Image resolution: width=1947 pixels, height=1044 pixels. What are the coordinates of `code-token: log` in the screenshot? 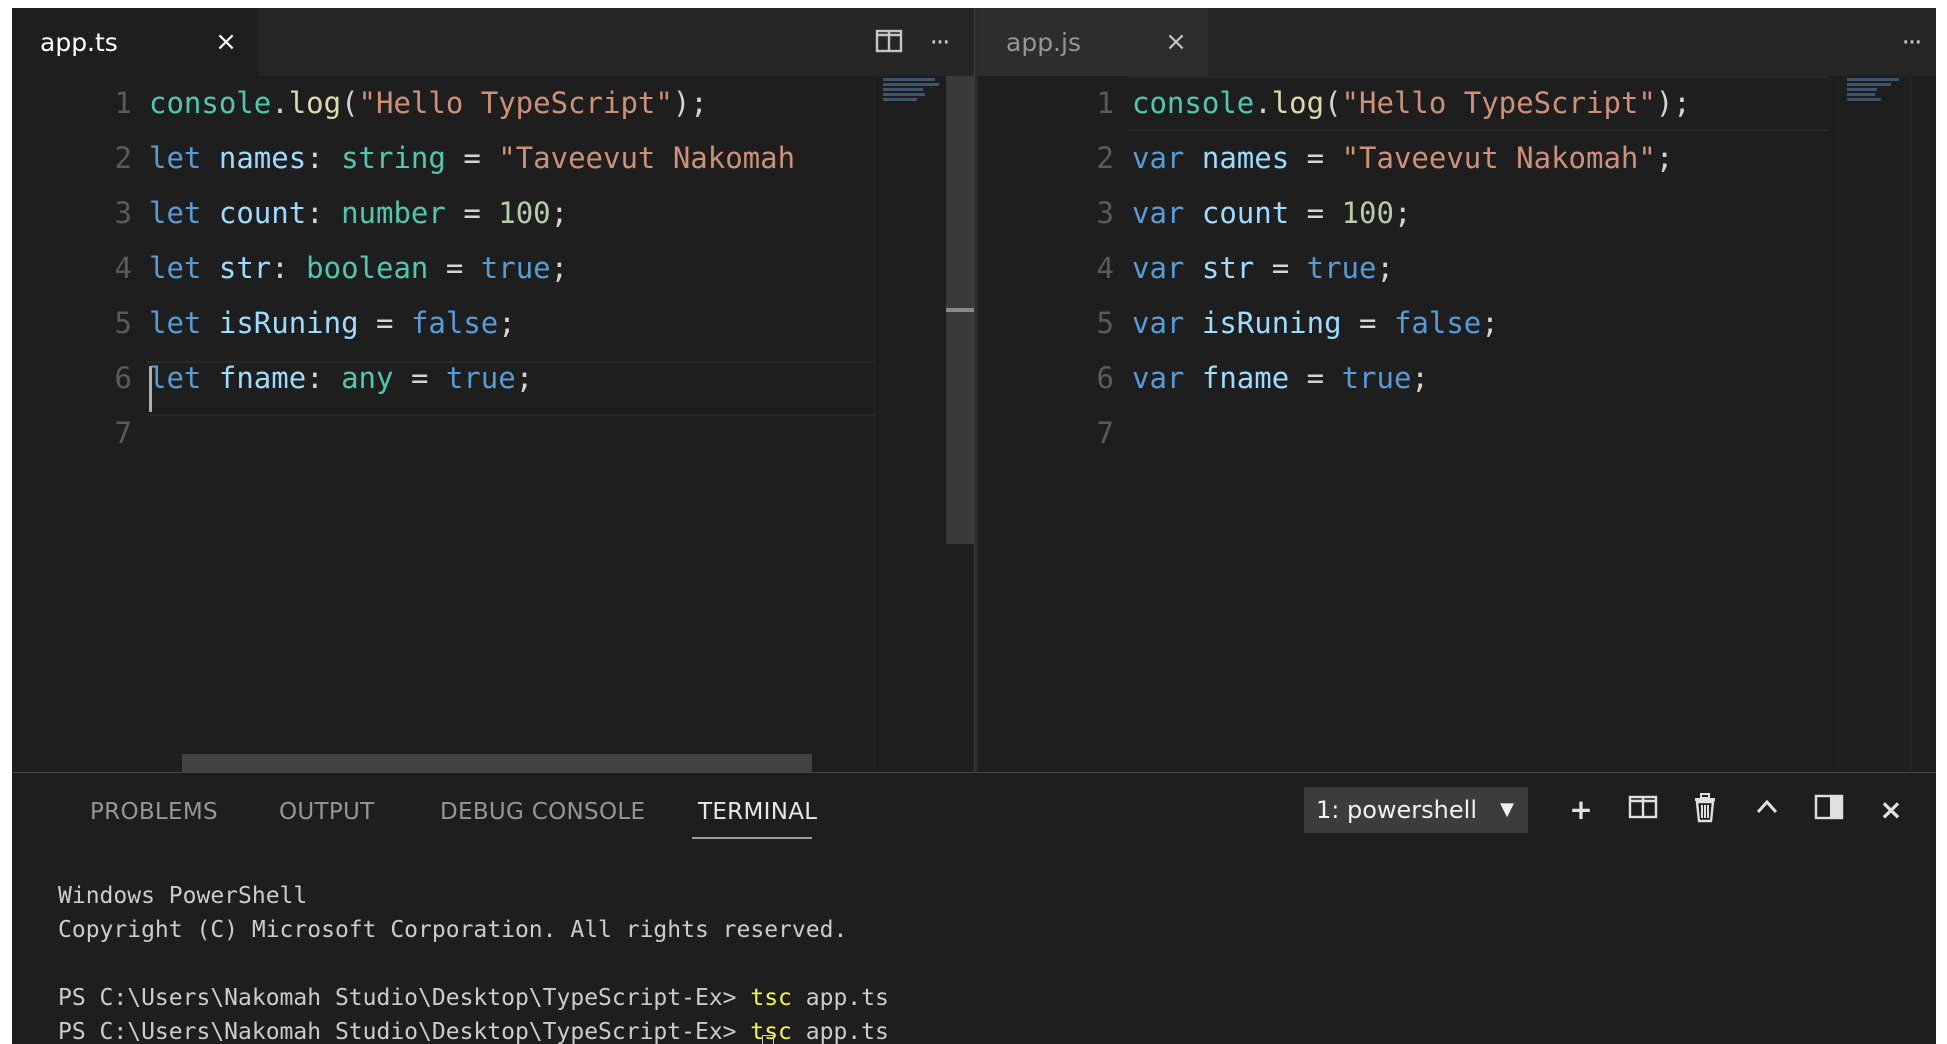 It's located at (315, 103).